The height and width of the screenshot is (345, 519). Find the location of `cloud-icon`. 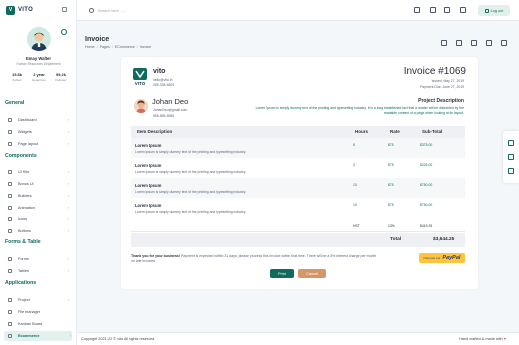

cloud-icon is located at coordinates (10, 231).